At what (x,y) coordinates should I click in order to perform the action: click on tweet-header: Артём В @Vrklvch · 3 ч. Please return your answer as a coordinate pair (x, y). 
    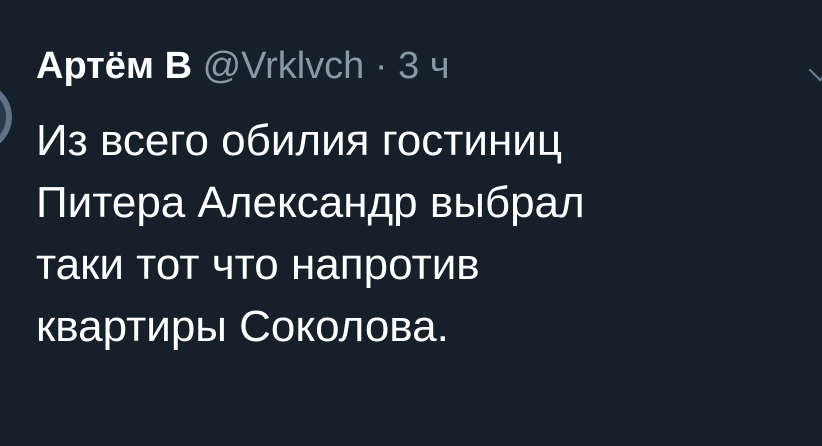
    Looking at the image, I should click on (243, 66).